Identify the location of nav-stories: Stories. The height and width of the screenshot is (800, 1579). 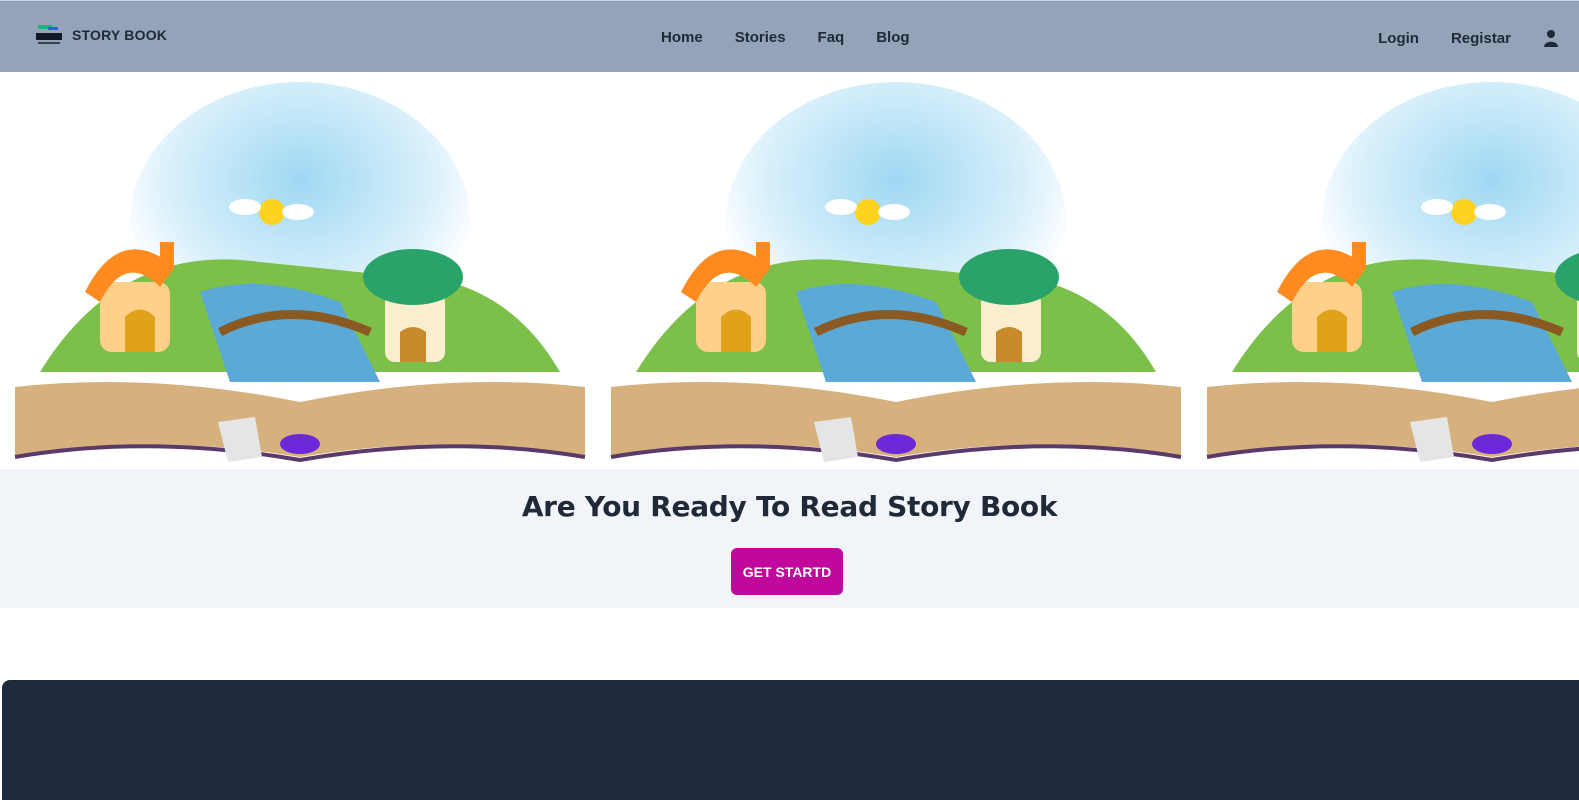
(760, 37).